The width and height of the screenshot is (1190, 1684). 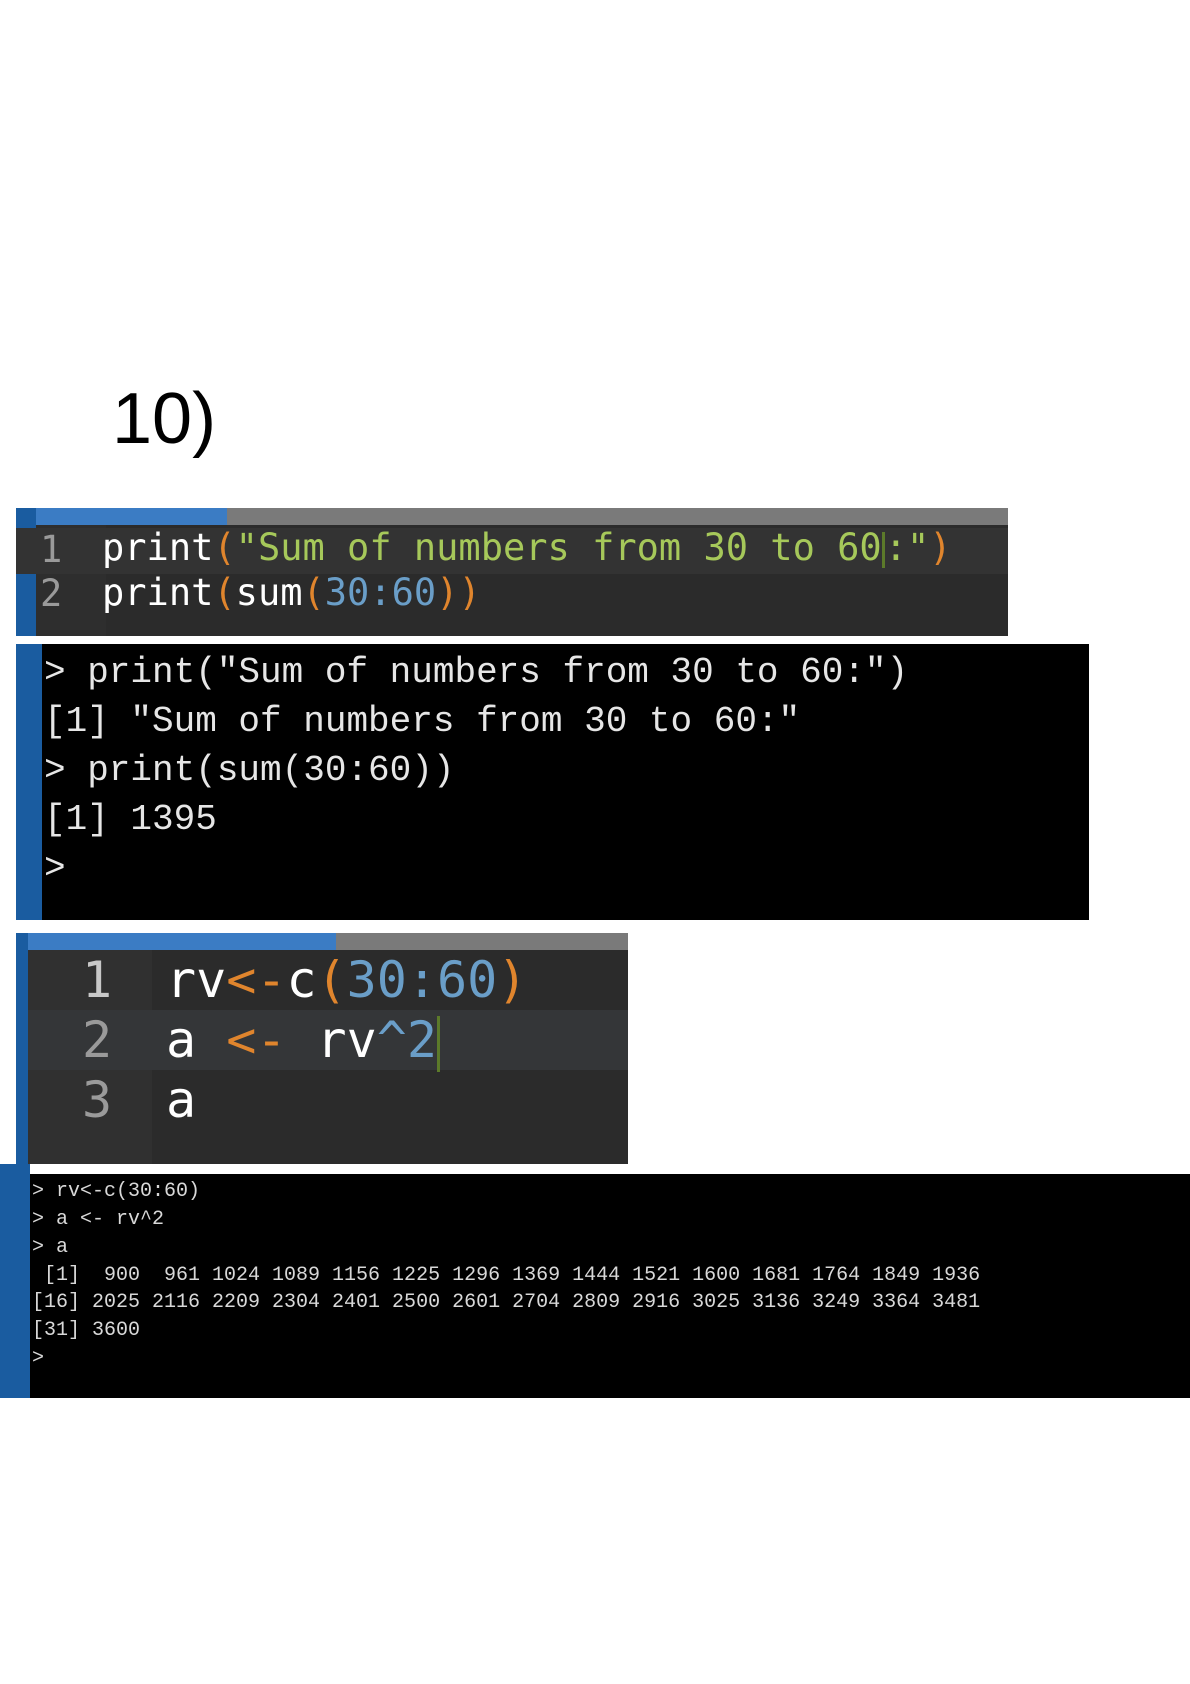 What do you see at coordinates (438, 1043) in the screenshot?
I see `text-cursor` at bounding box center [438, 1043].